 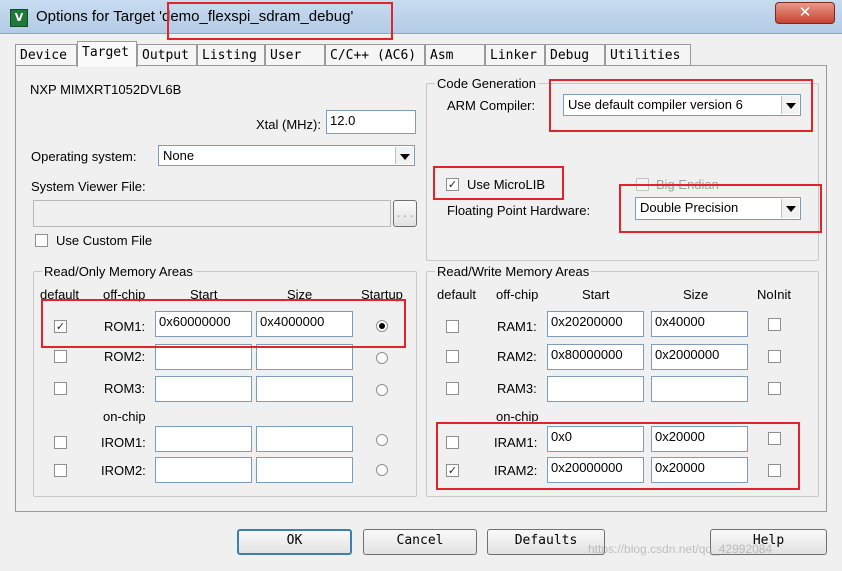 What do you see at coordinates (452, 326) in the screenshot?
I see `ram1-default-checkbox` at bounding box center [452, 326].